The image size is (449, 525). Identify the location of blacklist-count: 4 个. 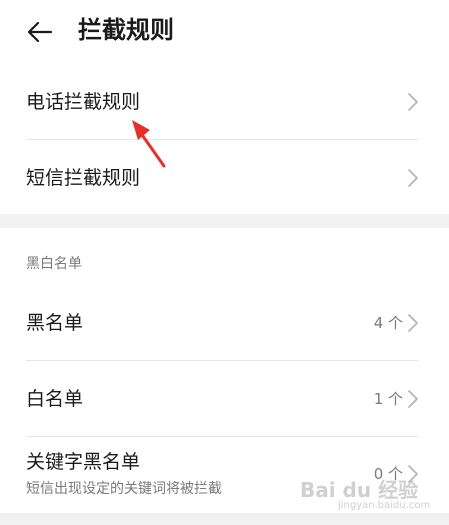
(388, 323).